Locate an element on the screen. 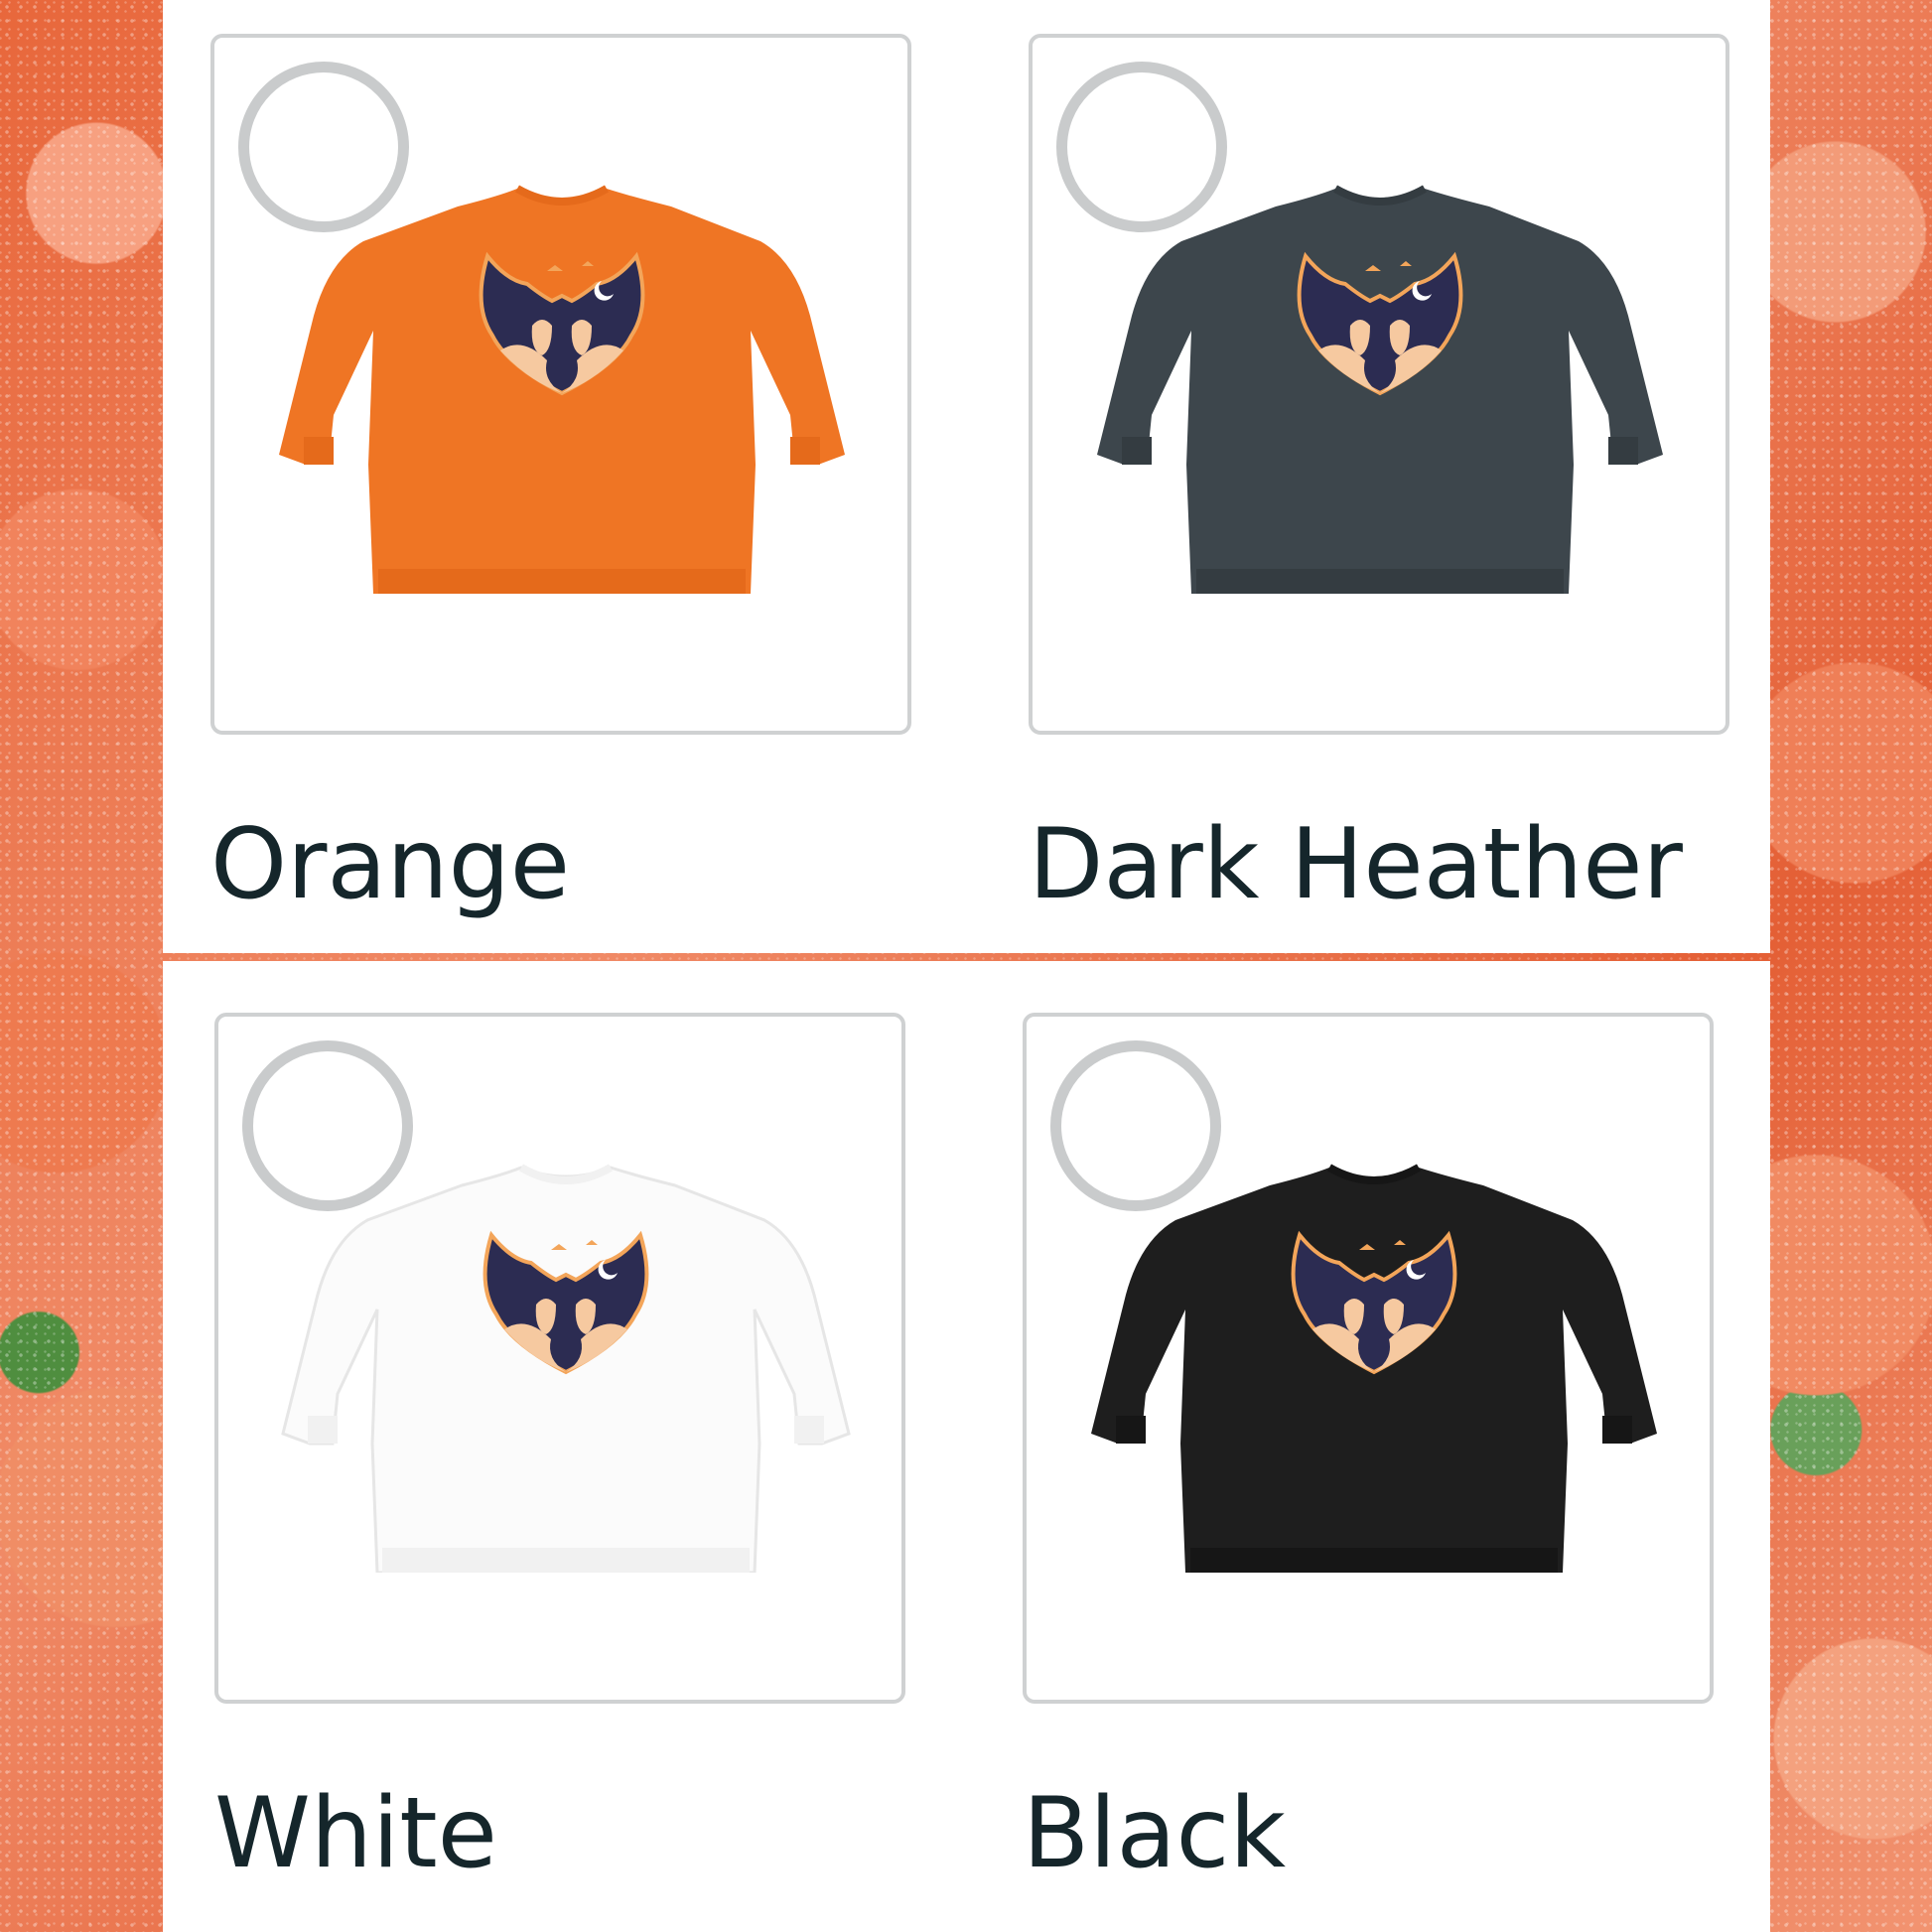 Image resolution: width=1932 pixels, height=1932 pixels. radio-dark-heather is located at coordinates (1141, 147).